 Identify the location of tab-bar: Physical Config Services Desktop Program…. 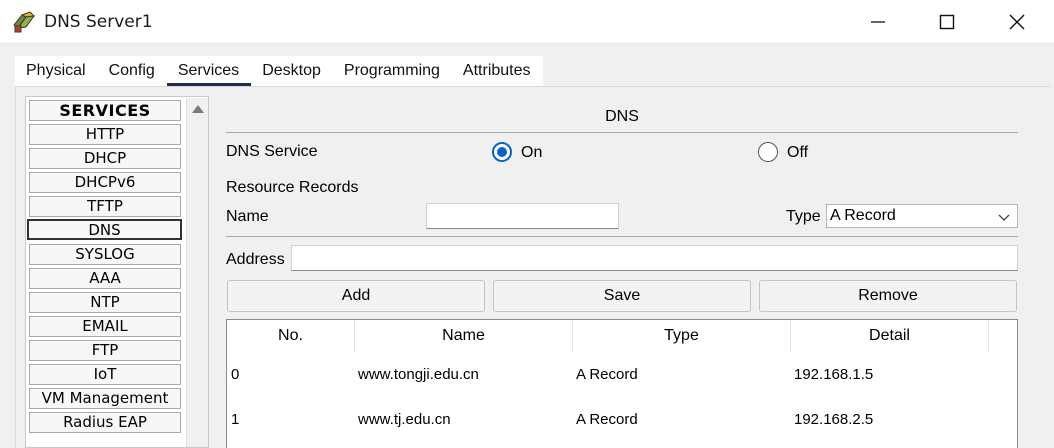
(279, 71).